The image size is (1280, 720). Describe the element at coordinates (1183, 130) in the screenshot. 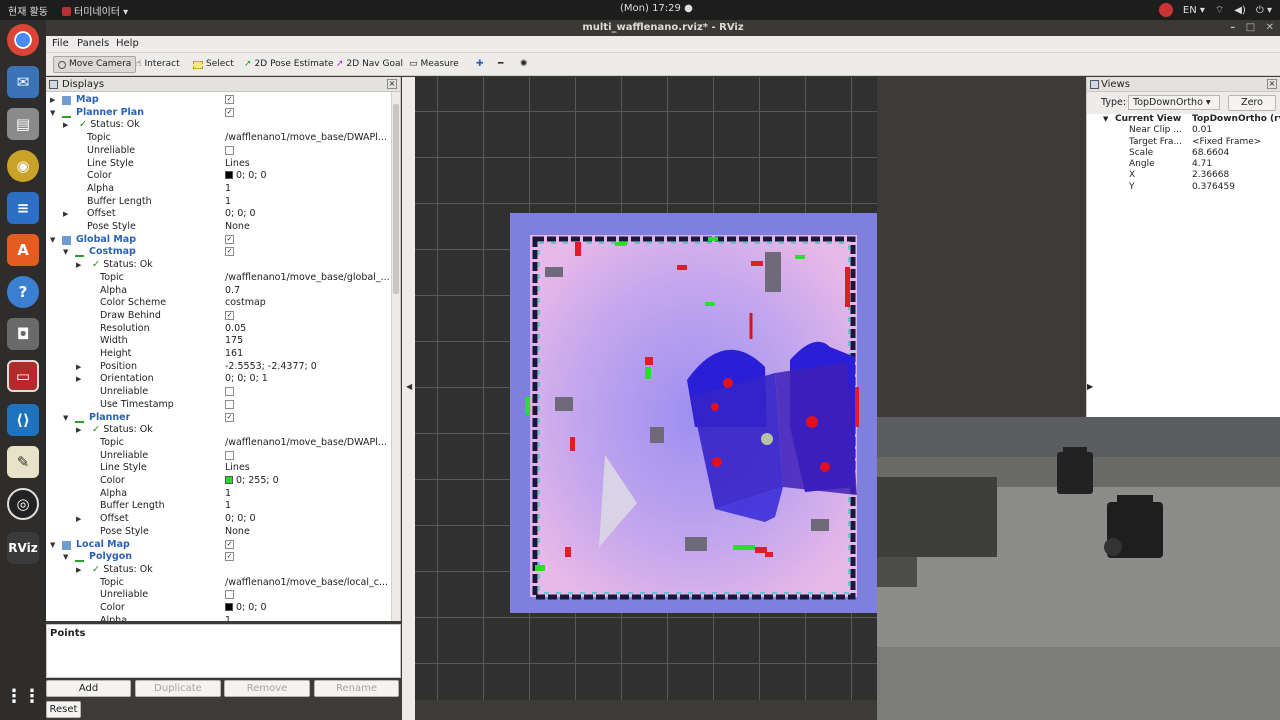

I see `view-property-row: Near Clip ... 0.01` at that location.